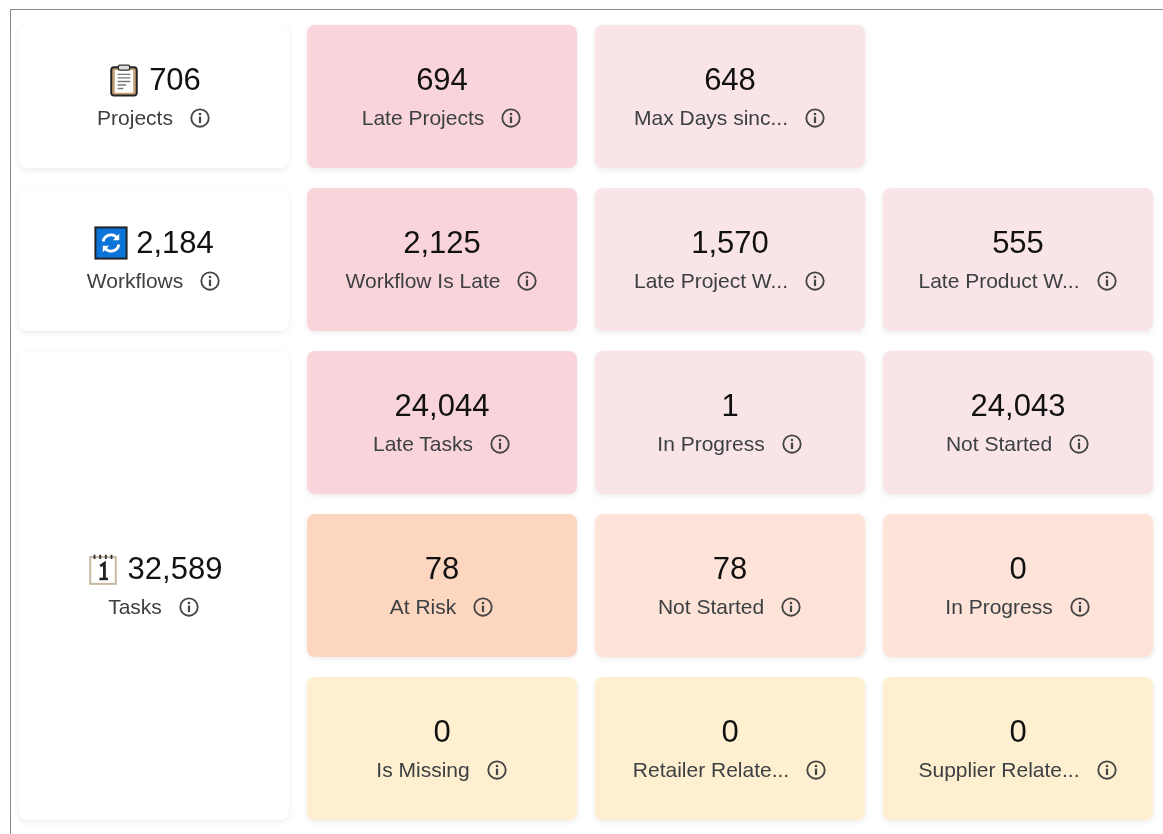 Image resolution: width=1163 pixels, height=834 pixels. What do you see at coordinates (135, 117) in the screenshot?
I see `metric-label: Projects` at bounding box center [135, 117].